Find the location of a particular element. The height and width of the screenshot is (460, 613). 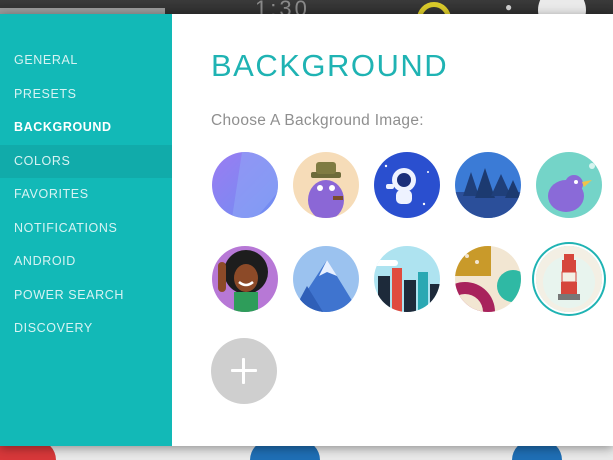

sidebar-item-favorites: FAVORITES is located at coordinates (86, 195).